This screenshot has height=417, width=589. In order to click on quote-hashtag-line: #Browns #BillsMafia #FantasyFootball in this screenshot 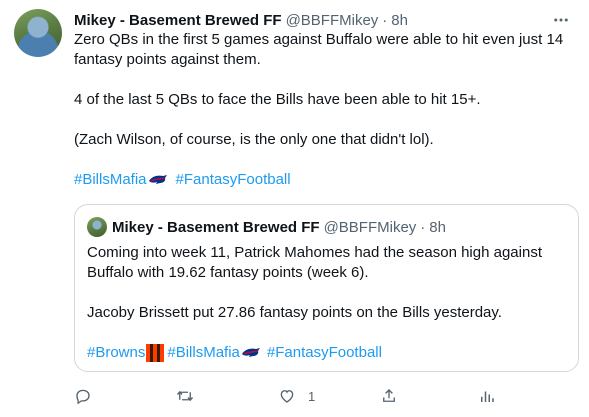, I will do `click(327, 353)`.